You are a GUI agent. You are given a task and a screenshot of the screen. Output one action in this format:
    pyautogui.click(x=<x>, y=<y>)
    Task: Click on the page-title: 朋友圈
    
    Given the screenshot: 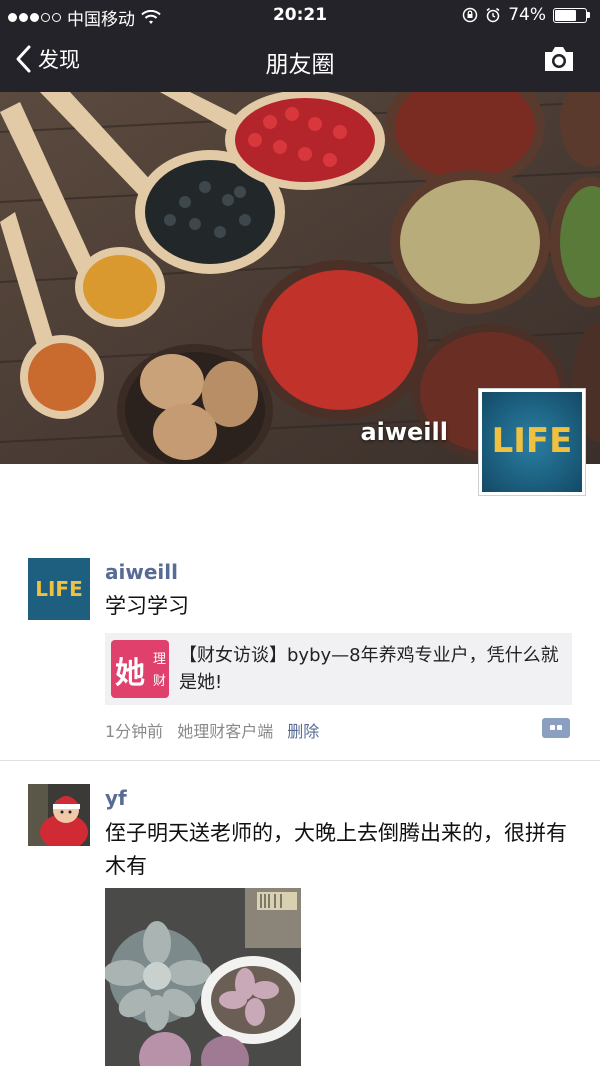 What is the action you would take?
    pyautogui.click(x=300, y=65)
    